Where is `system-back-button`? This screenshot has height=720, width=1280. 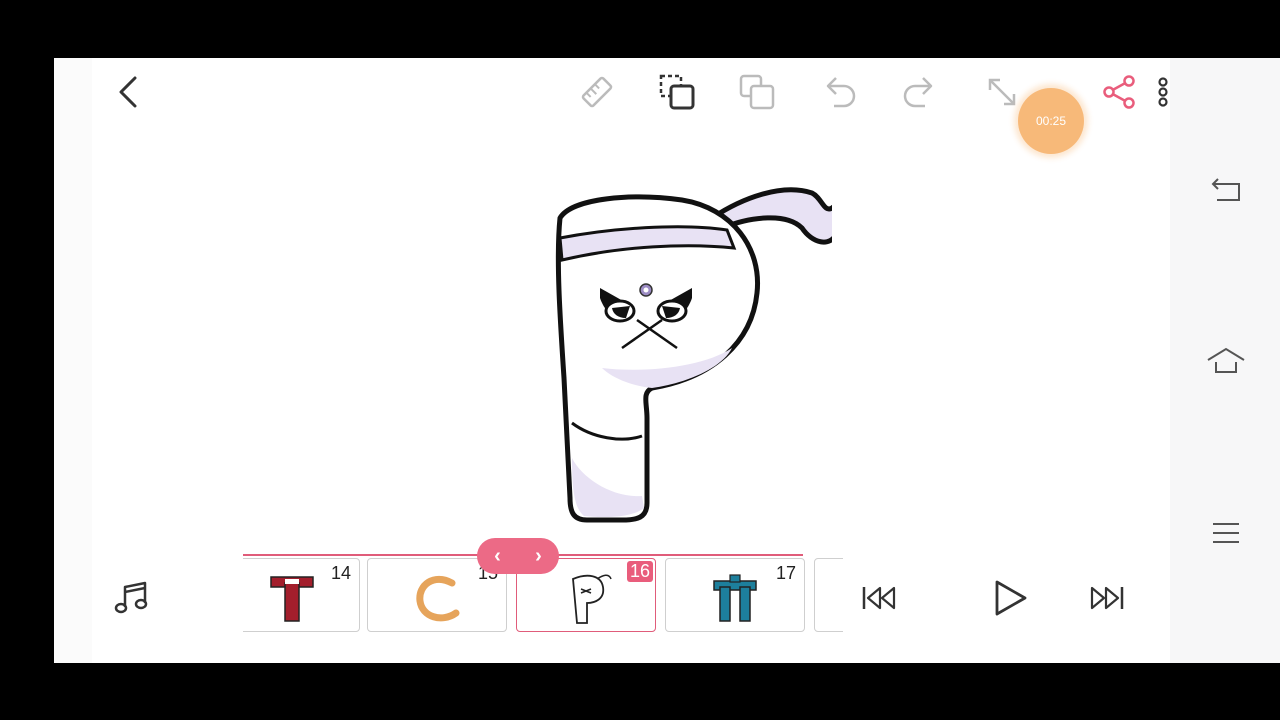 system-back-button is located at coordinates (1226, 190).